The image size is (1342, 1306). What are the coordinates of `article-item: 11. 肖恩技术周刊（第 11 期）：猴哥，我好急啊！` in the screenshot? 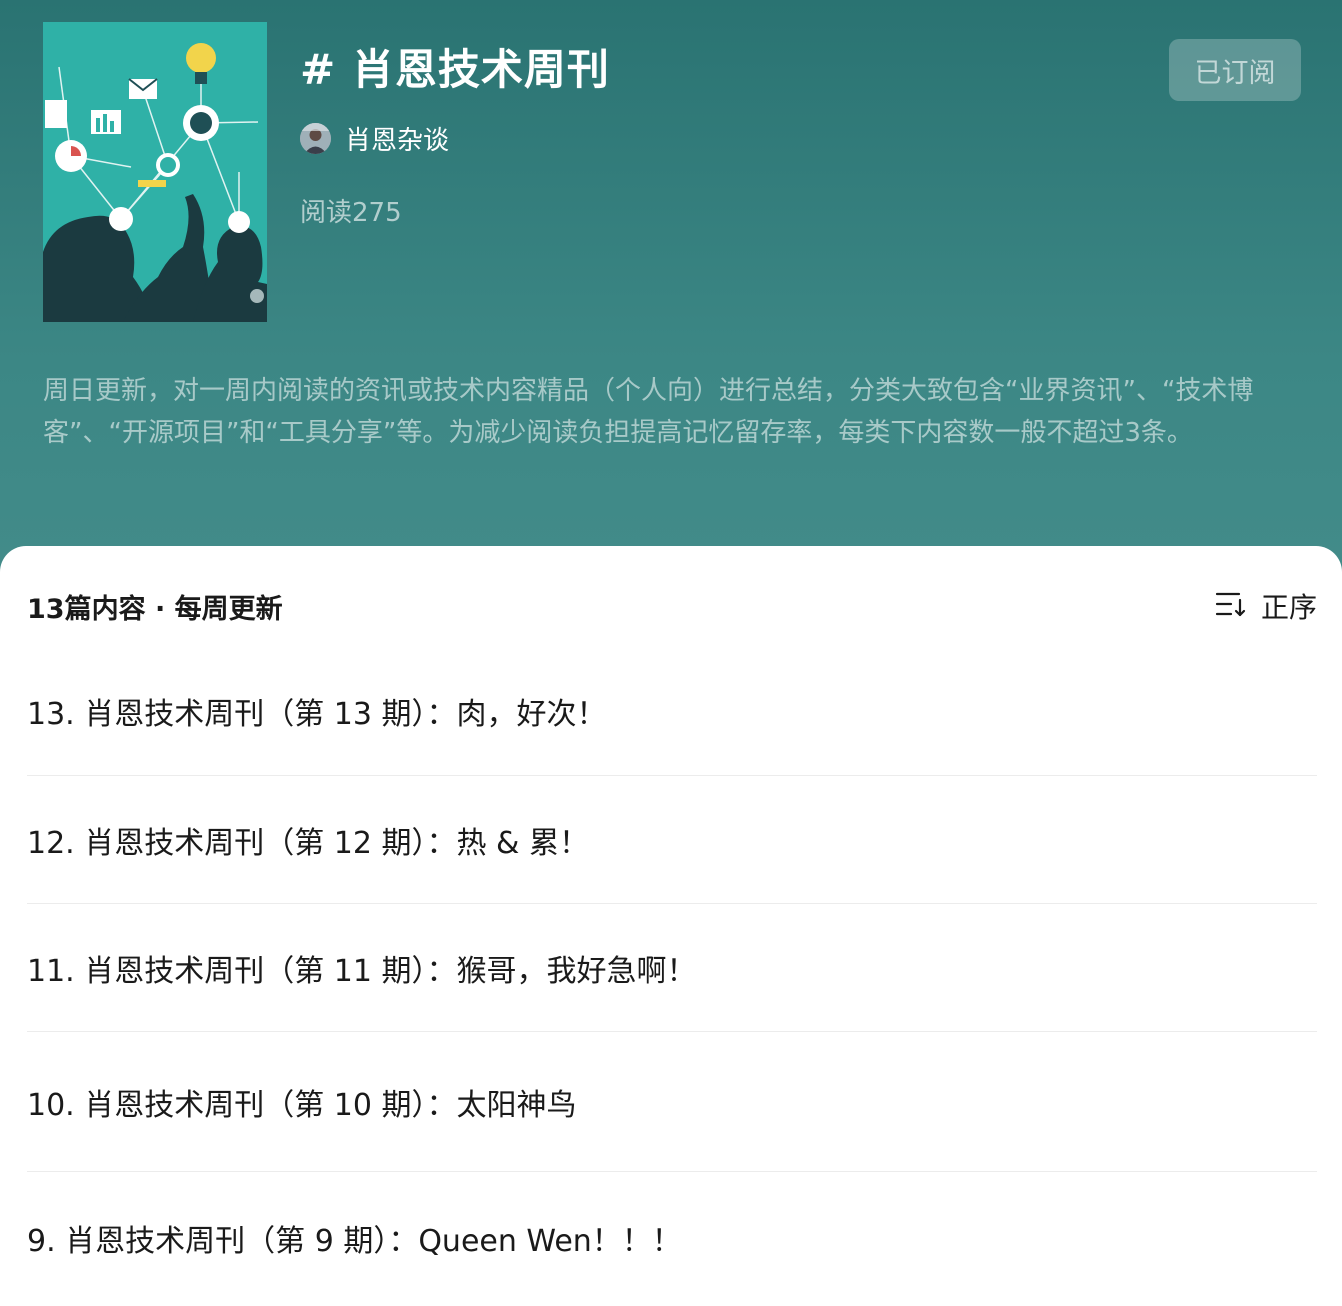 It's located at (672, 968).